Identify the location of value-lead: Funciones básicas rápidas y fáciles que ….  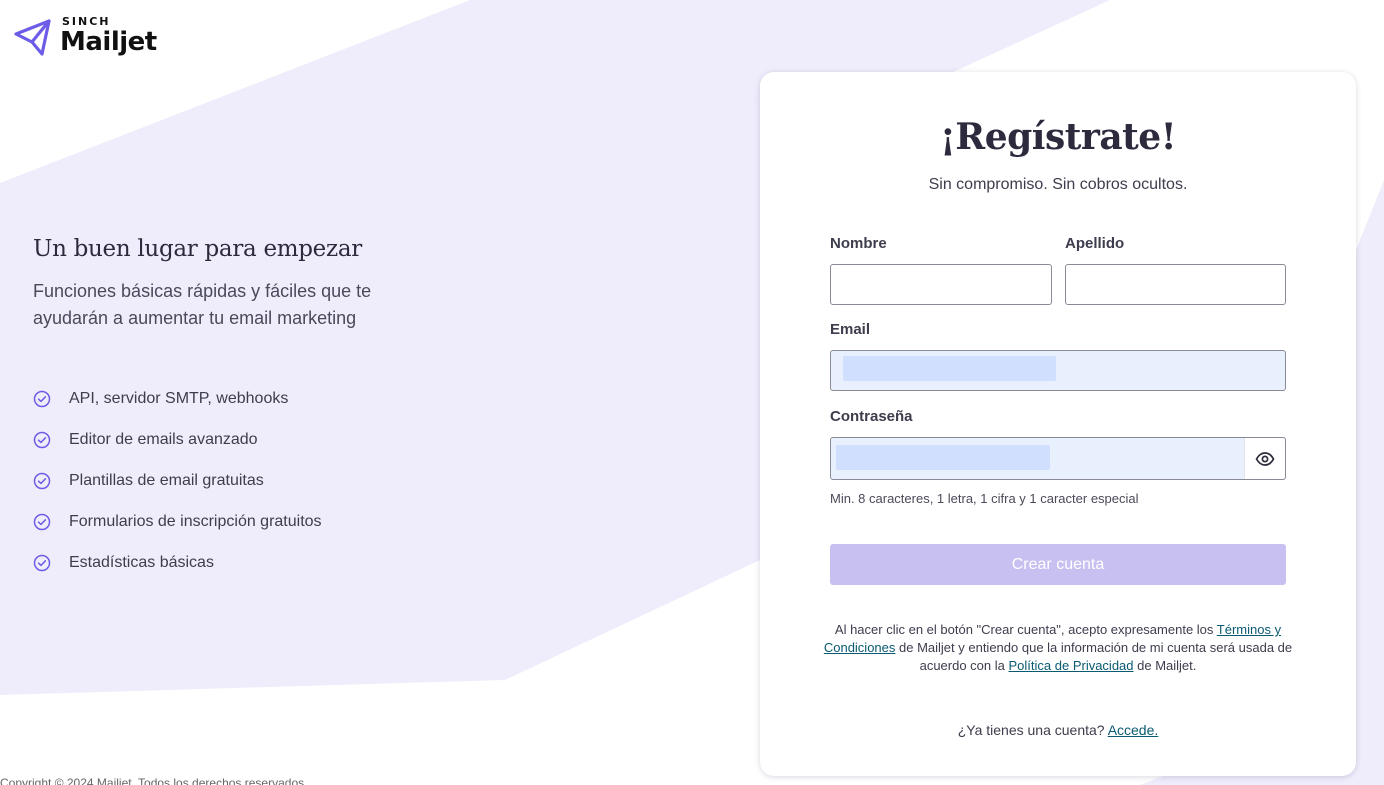
(202, 304).